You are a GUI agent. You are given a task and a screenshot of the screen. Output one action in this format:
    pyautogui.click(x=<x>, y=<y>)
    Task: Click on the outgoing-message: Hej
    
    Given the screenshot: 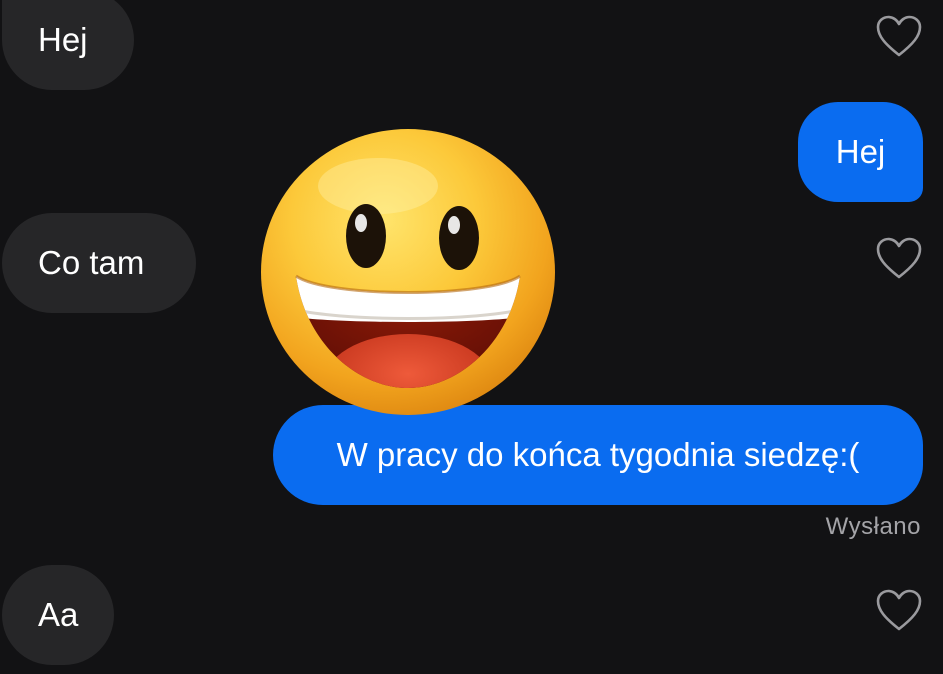 What is the action you would take?
    pyautogui.click(x=860, y=152)
    